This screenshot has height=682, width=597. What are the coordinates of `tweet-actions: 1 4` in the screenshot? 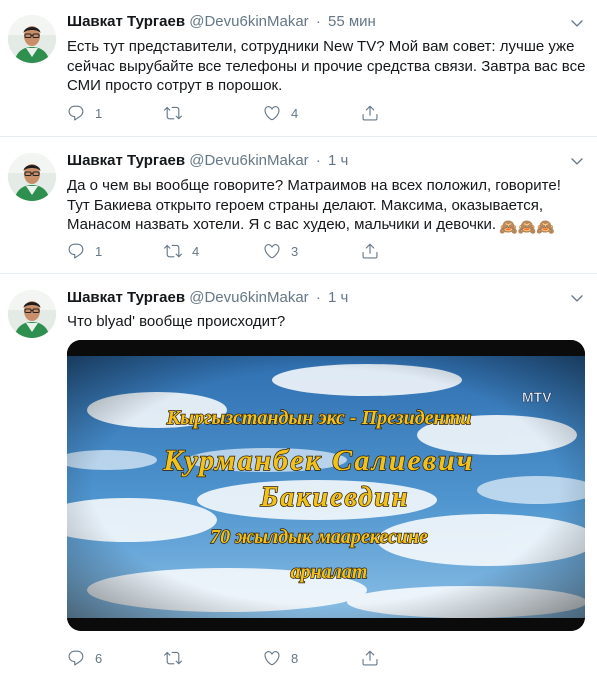 It's located at (277, 113).